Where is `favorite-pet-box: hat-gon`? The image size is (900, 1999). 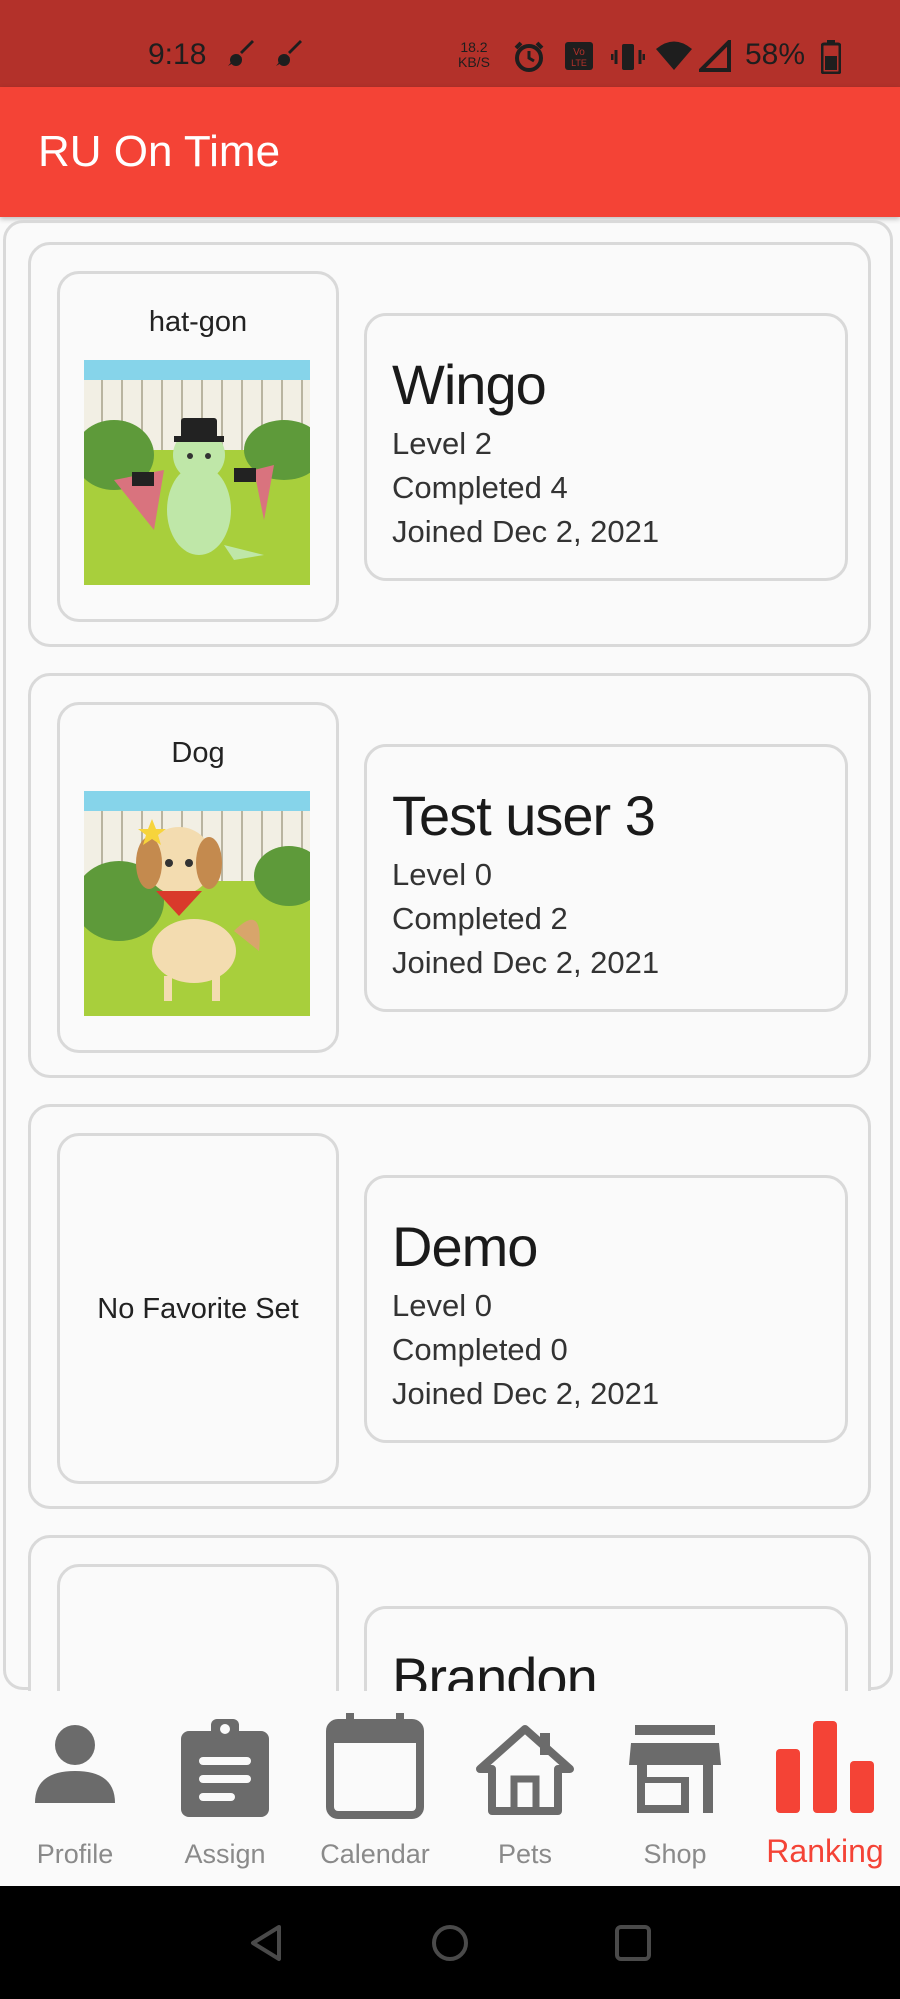
favorite-pet-box: hat-gon is located at coordinates (198, 446).